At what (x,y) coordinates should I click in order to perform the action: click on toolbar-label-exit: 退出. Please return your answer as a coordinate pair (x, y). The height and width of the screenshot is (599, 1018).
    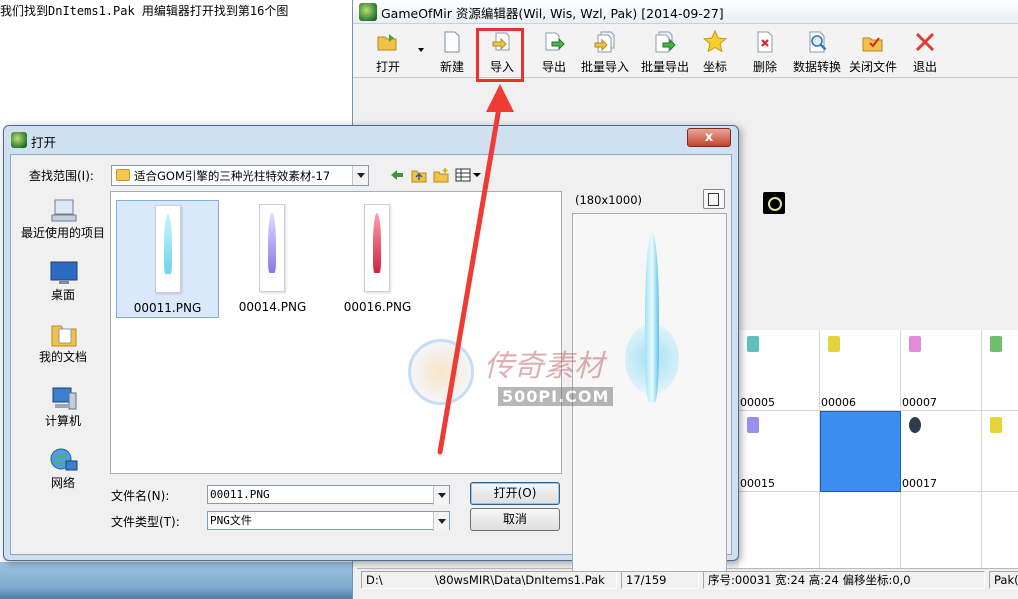
    Looking at the image, I should click on (924, 67).